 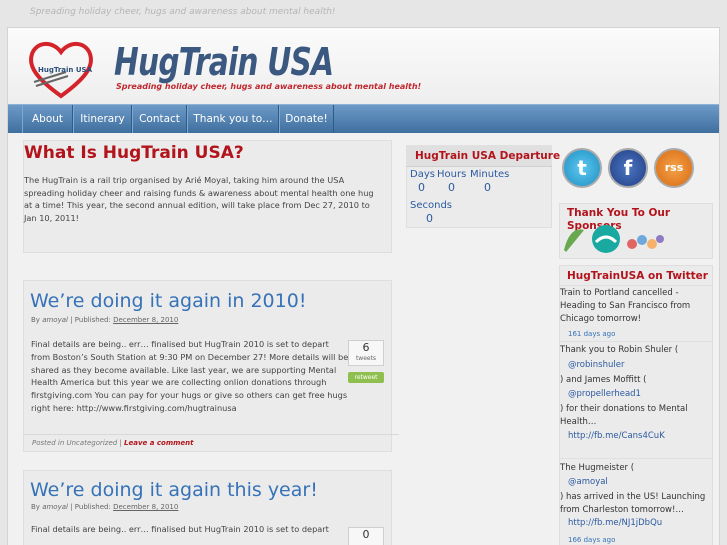 I want to click on nav-contact: Contact, so click(x=159, y=119).